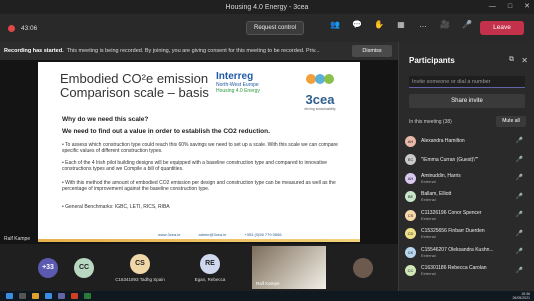 This screenshot has width=534, height=301. I want to click on search-icon, so click(22, 296).